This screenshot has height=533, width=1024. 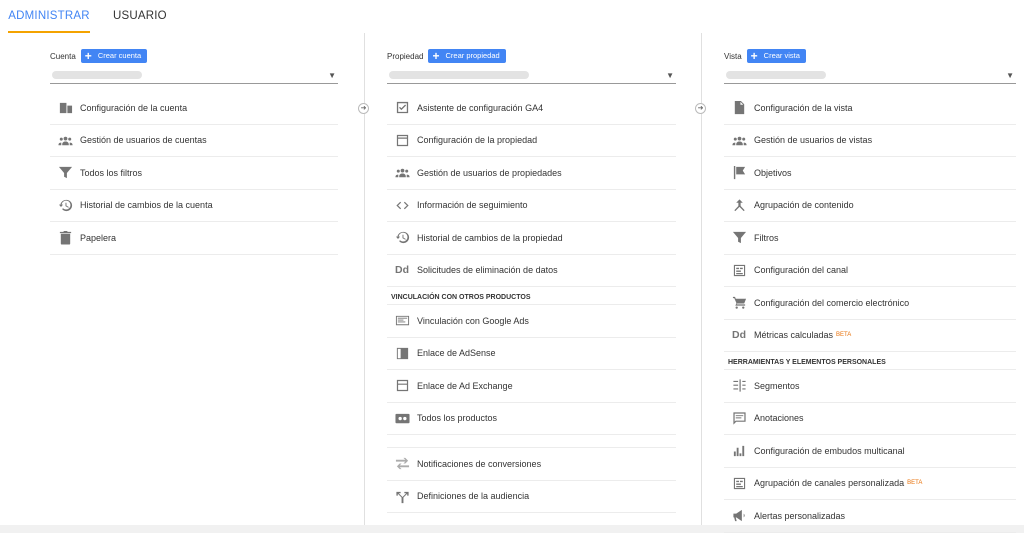 What do you see at coordinates (531, 206) in the screenshot?
I see `list-item: Información de seguimiento` at bounding box center [531, 206].